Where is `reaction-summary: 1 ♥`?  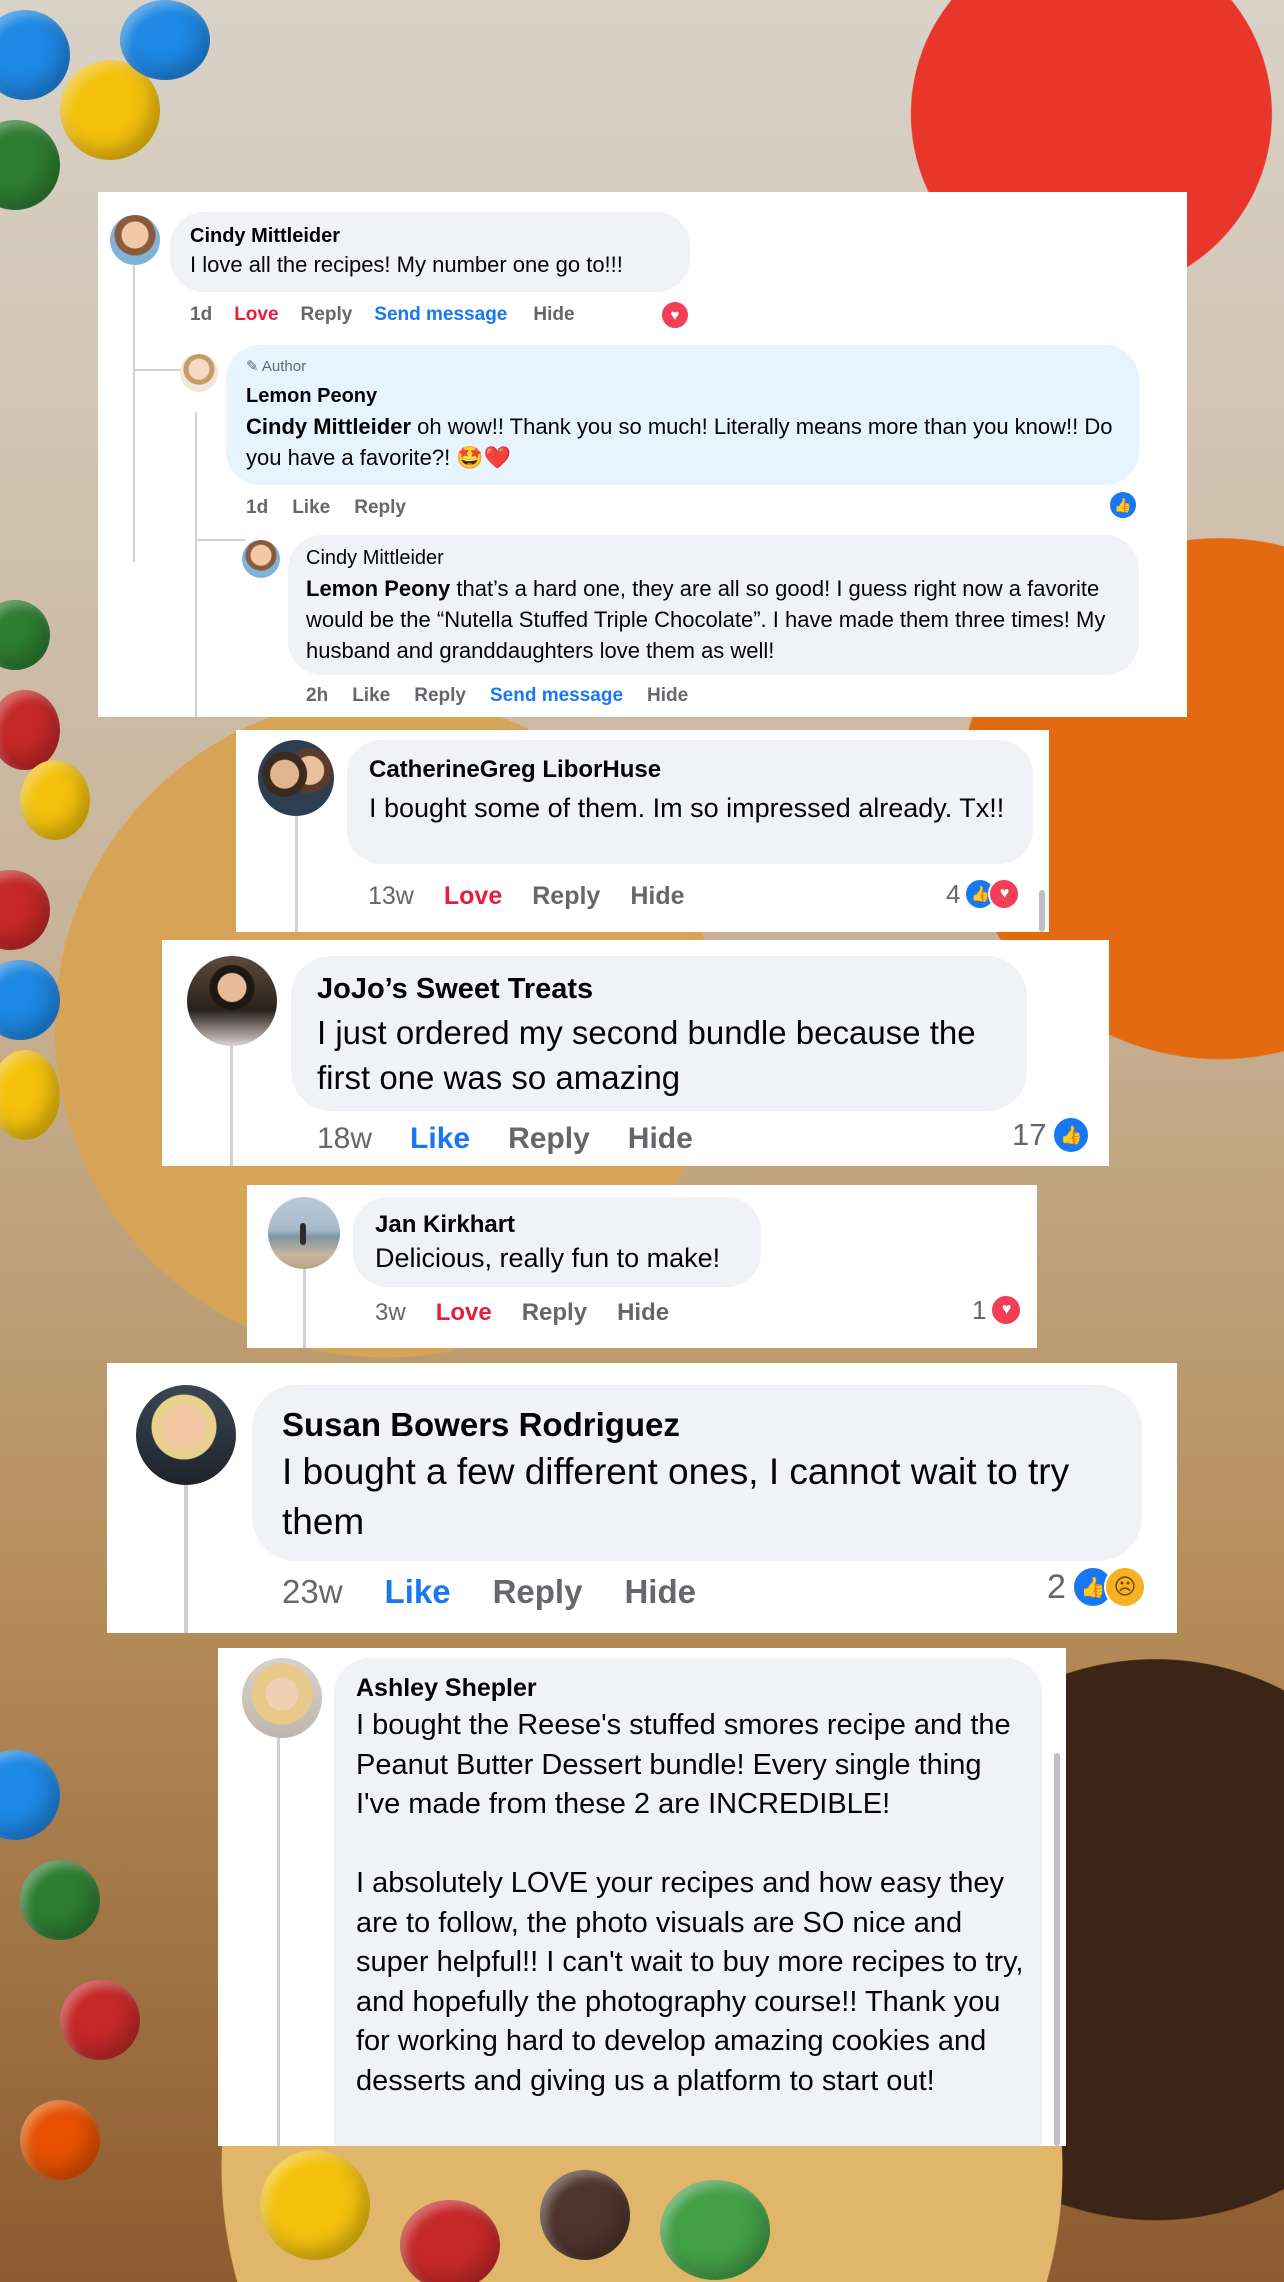
reaction-summary: 1 ♥ is located at coordinates (997, 1310).